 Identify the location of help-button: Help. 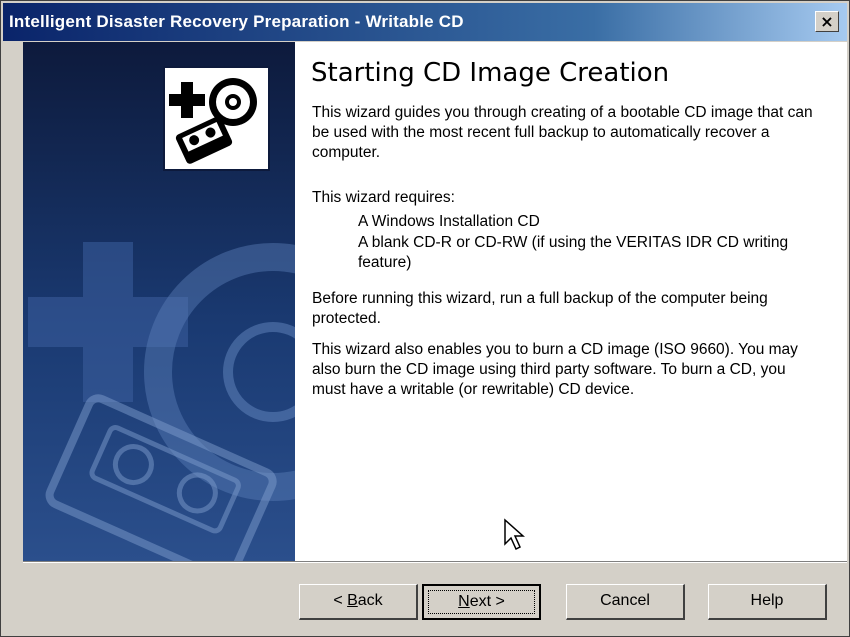
(767, 602).